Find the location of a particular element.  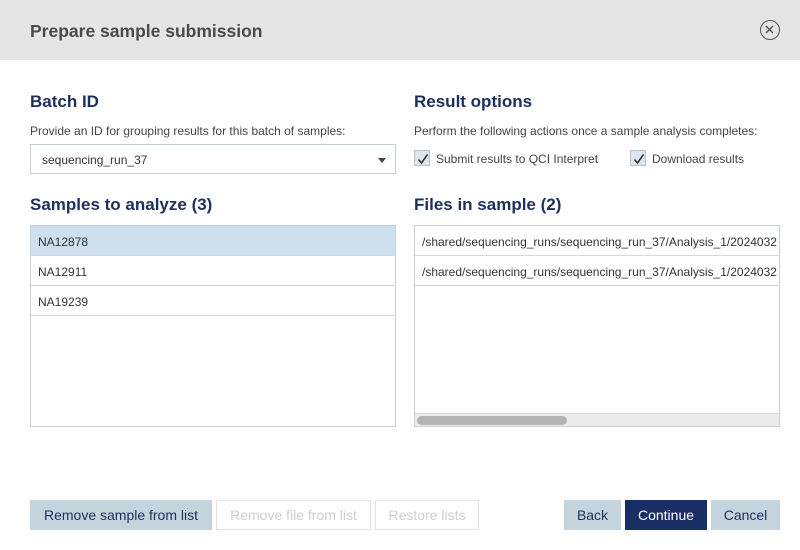

restore-lists-button: Restore lists is located at coordinates (427, 515).